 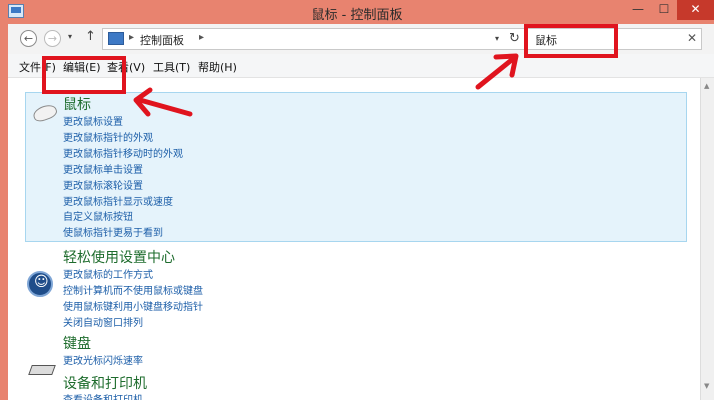 I want to click on result-title-keyboard: 键盘, so click(x=77, y=343).